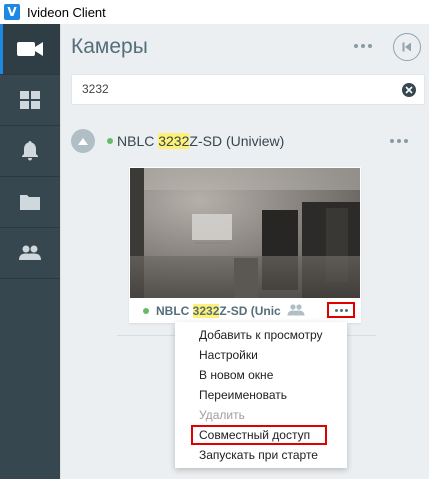 This screenshot has height=479, width=429. I want to click on sidebar-divider, so click(30, 278).